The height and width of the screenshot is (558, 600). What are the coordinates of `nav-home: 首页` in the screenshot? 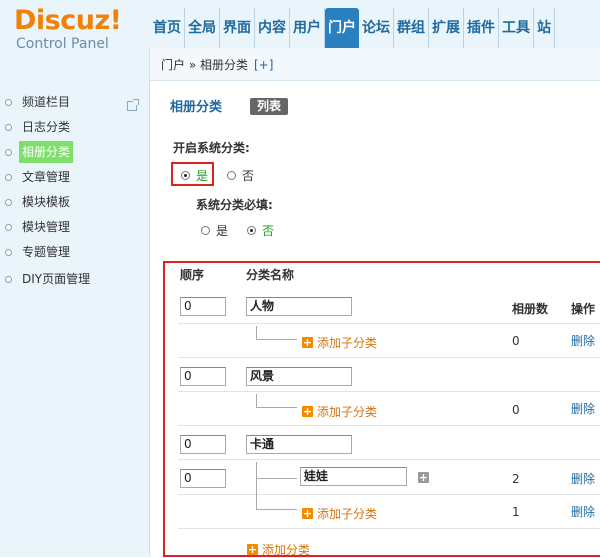 It's located at (167, 28).